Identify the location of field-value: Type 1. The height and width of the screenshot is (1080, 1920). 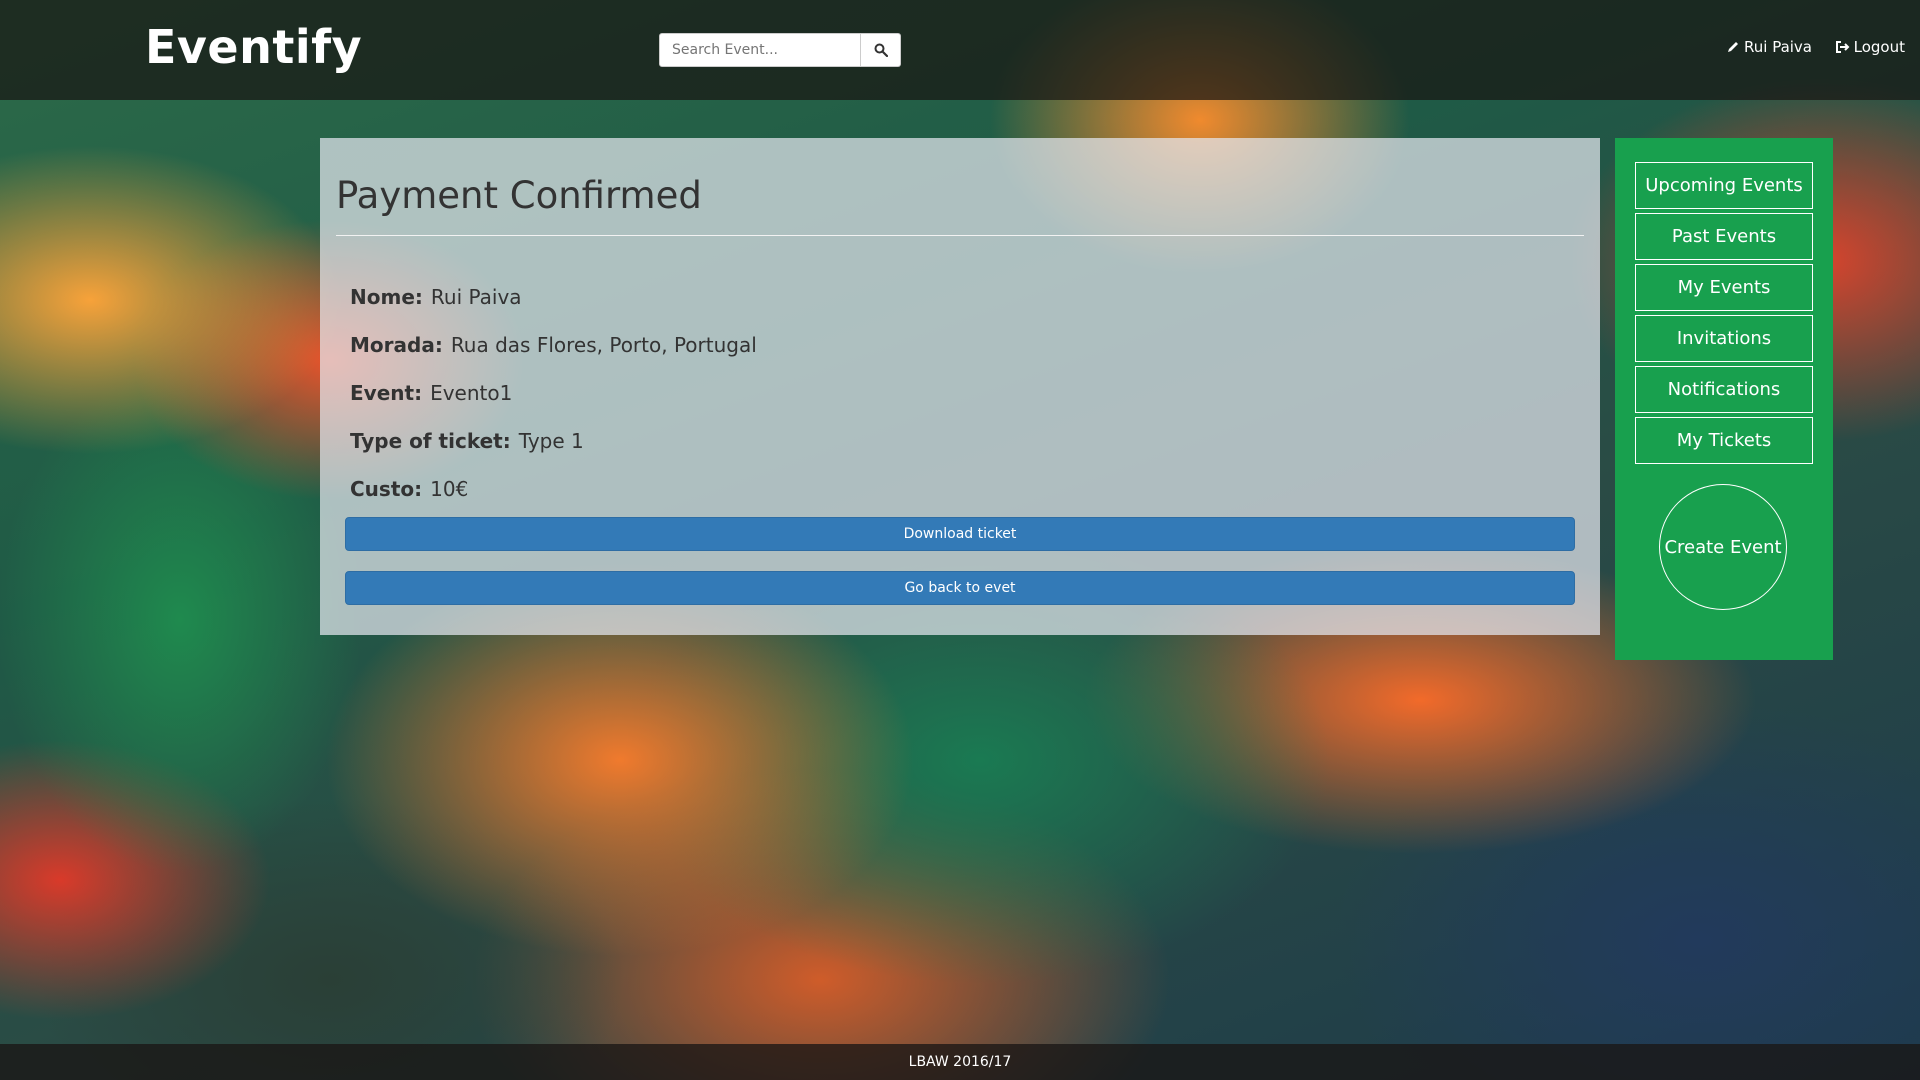
(551, 441).